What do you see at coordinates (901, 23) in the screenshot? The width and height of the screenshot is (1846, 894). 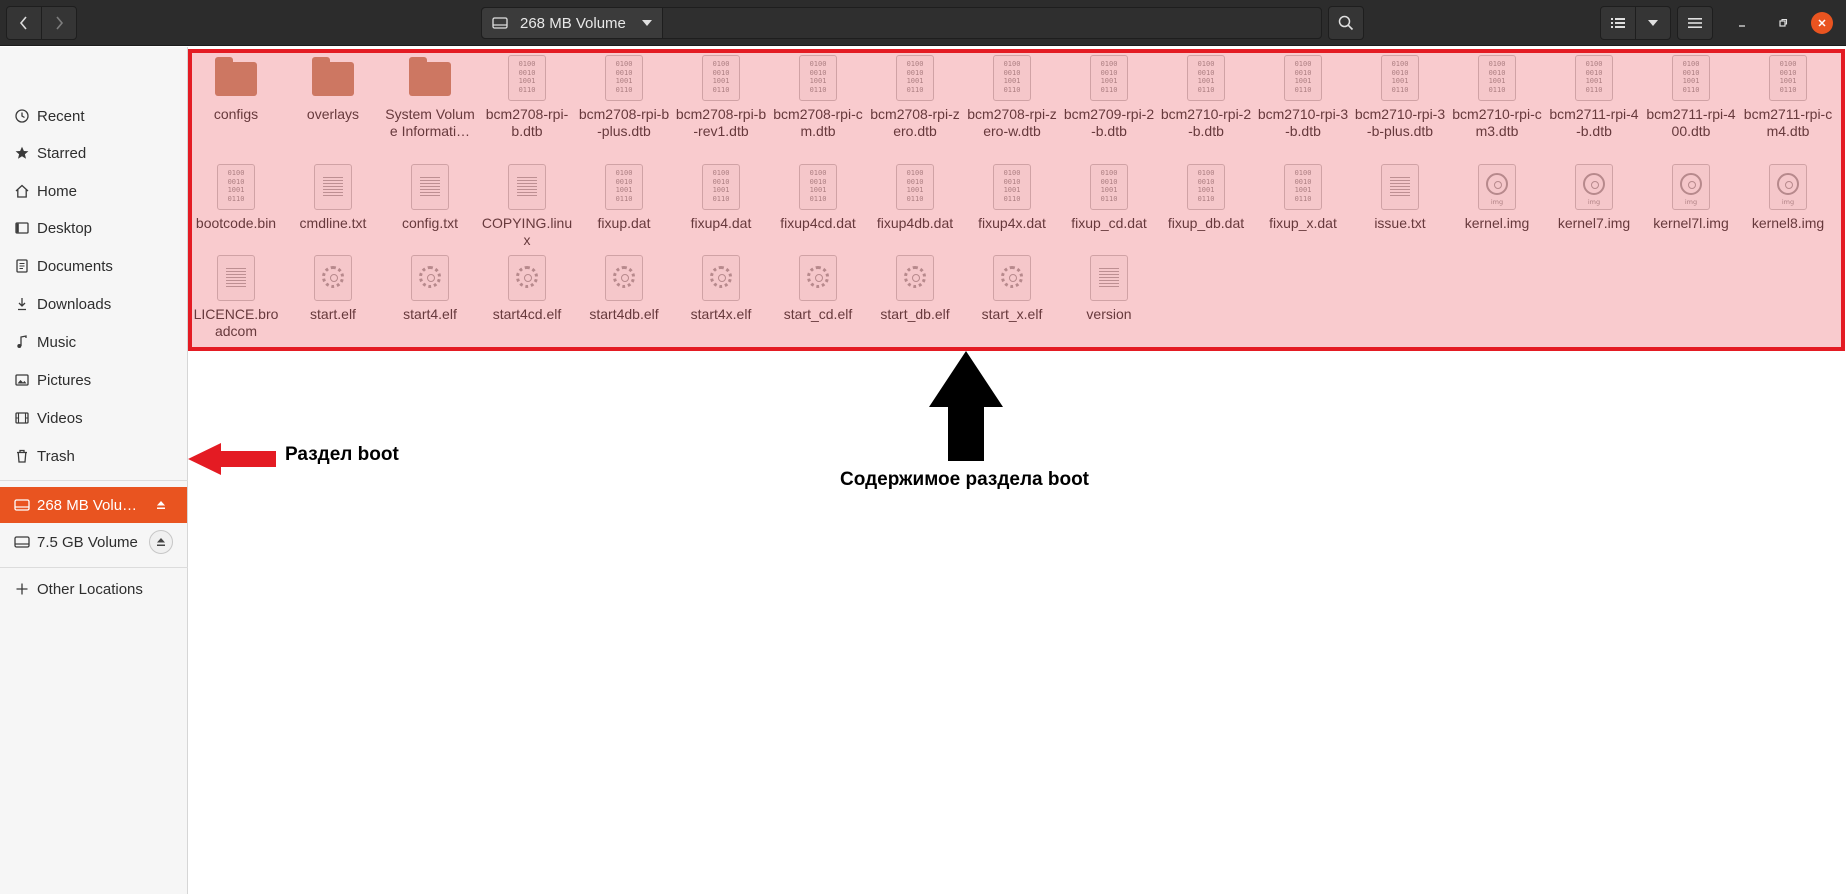 I see `path-bar: 268 MB Volume` at bounding box center [901, 23].